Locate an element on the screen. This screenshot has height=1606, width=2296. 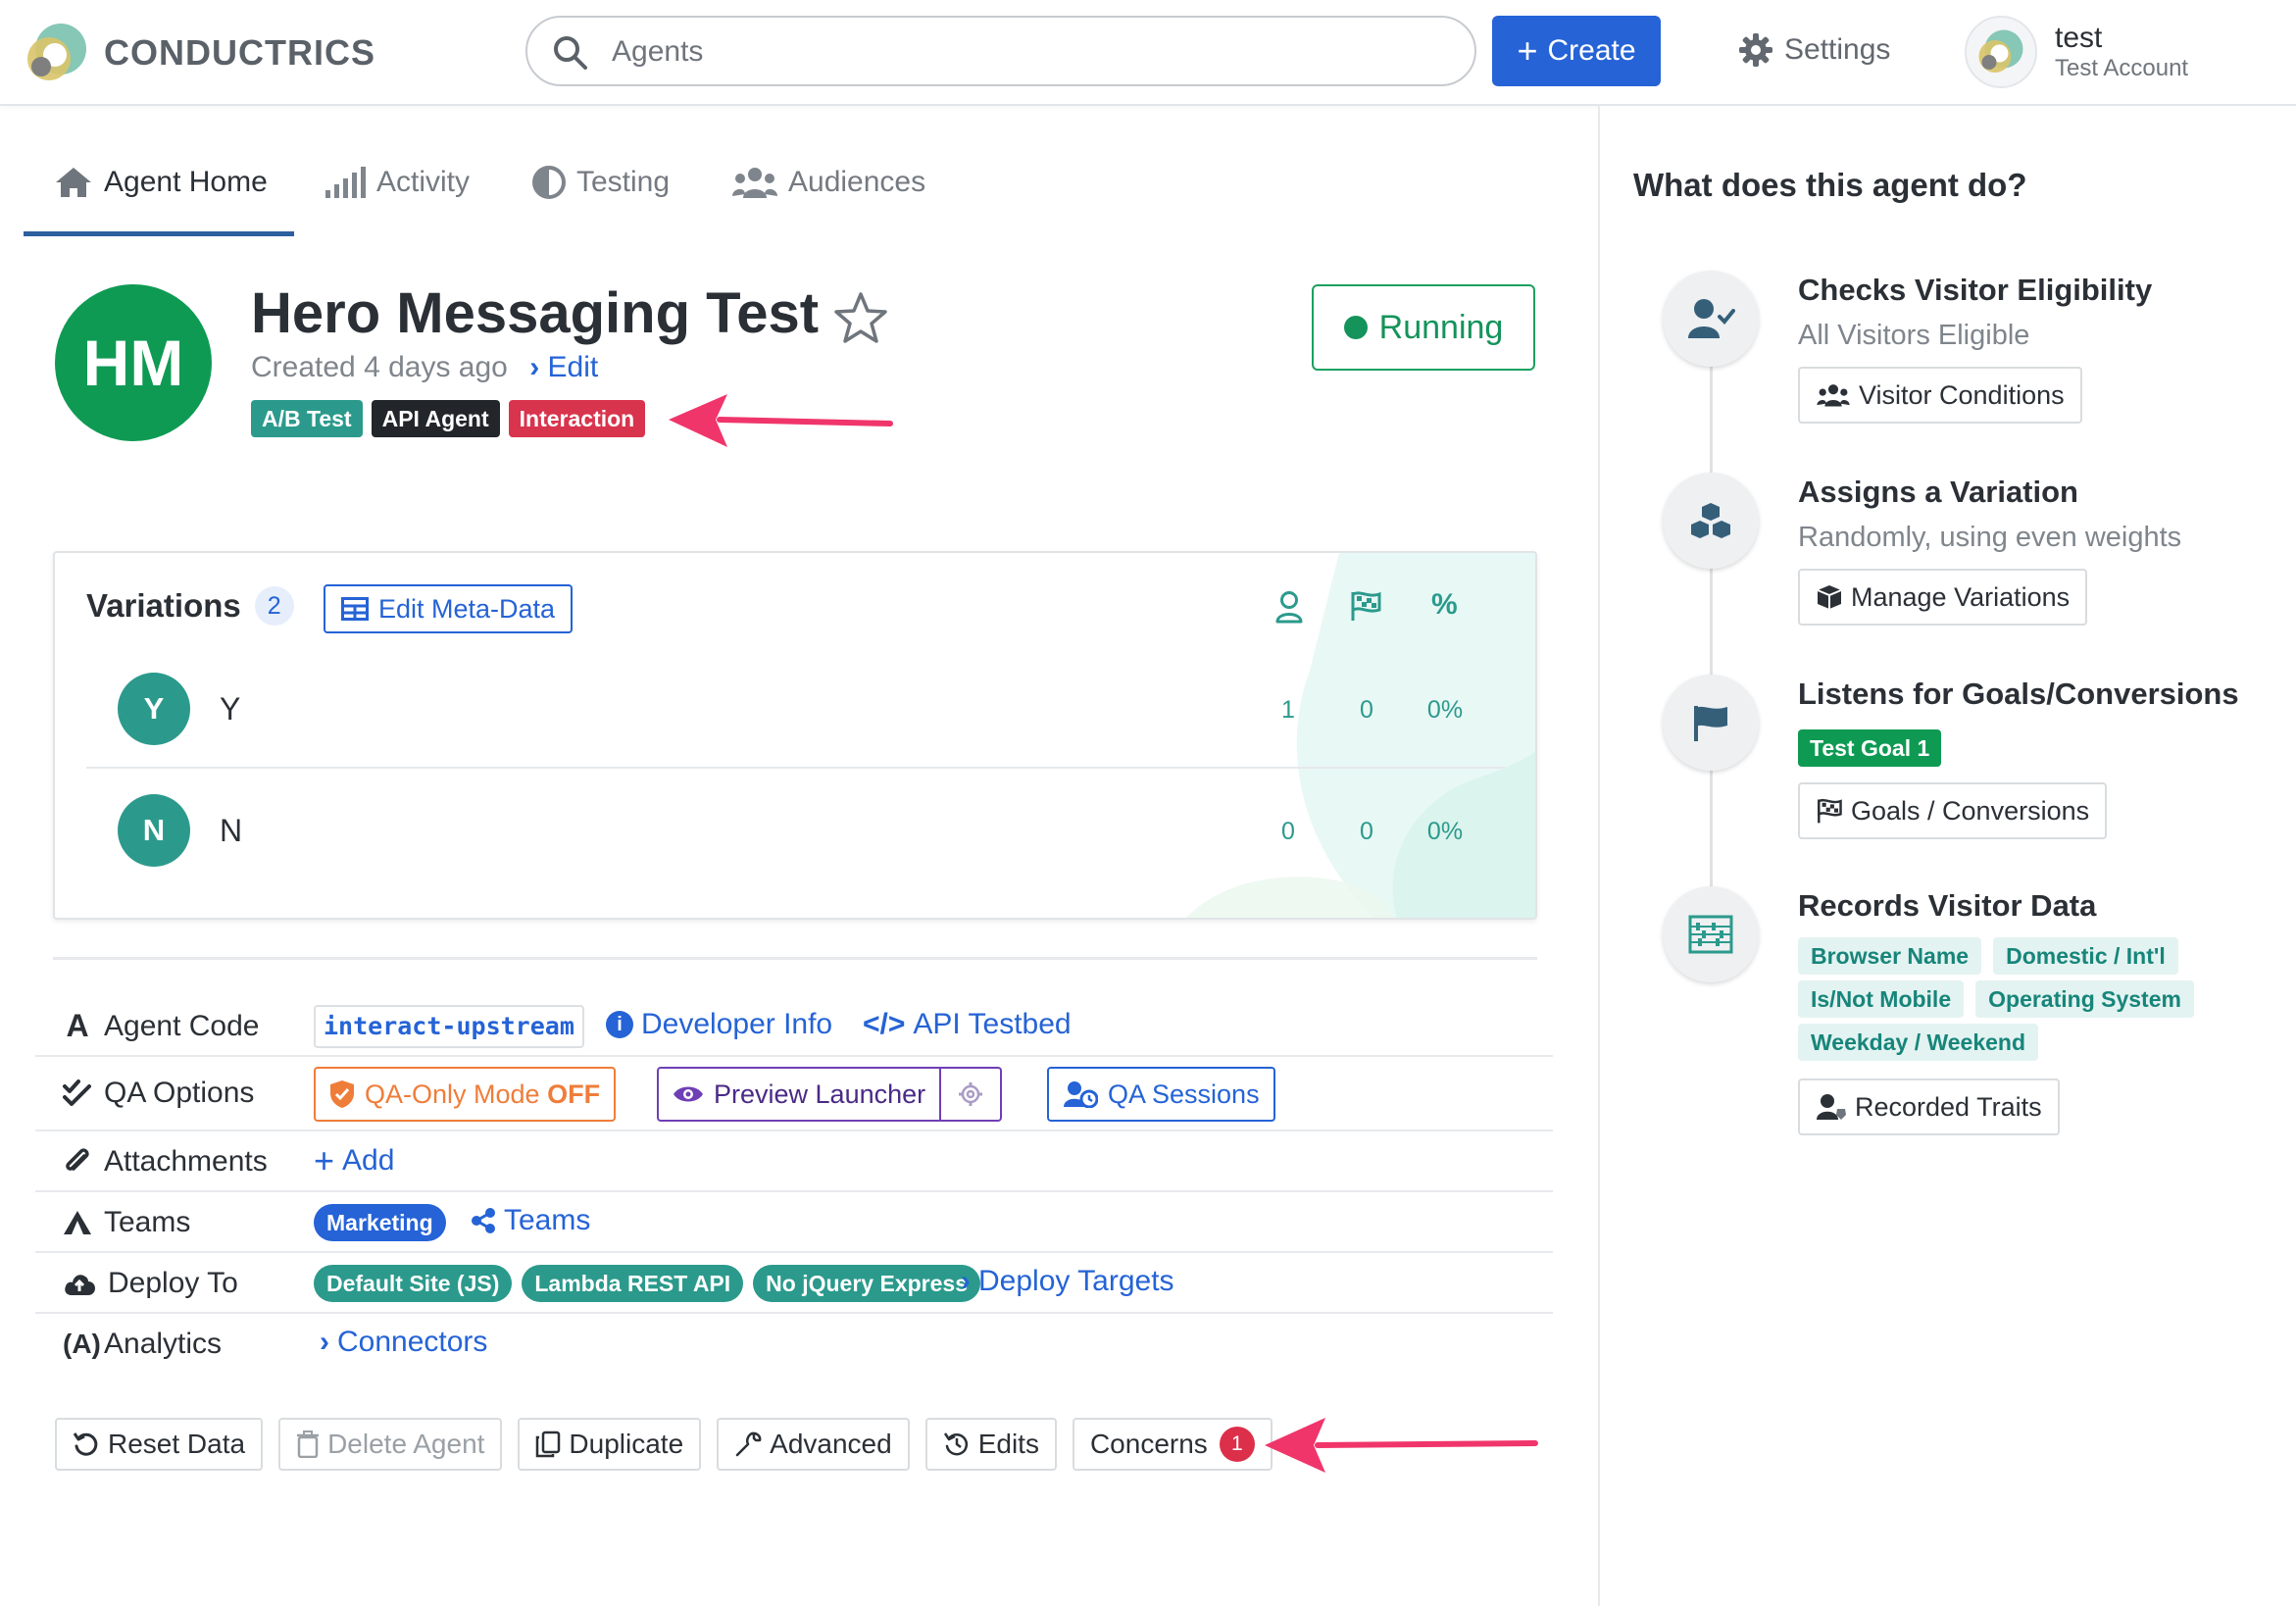
trait-operating-system: Operating System is located at coordinates (2084, 999).